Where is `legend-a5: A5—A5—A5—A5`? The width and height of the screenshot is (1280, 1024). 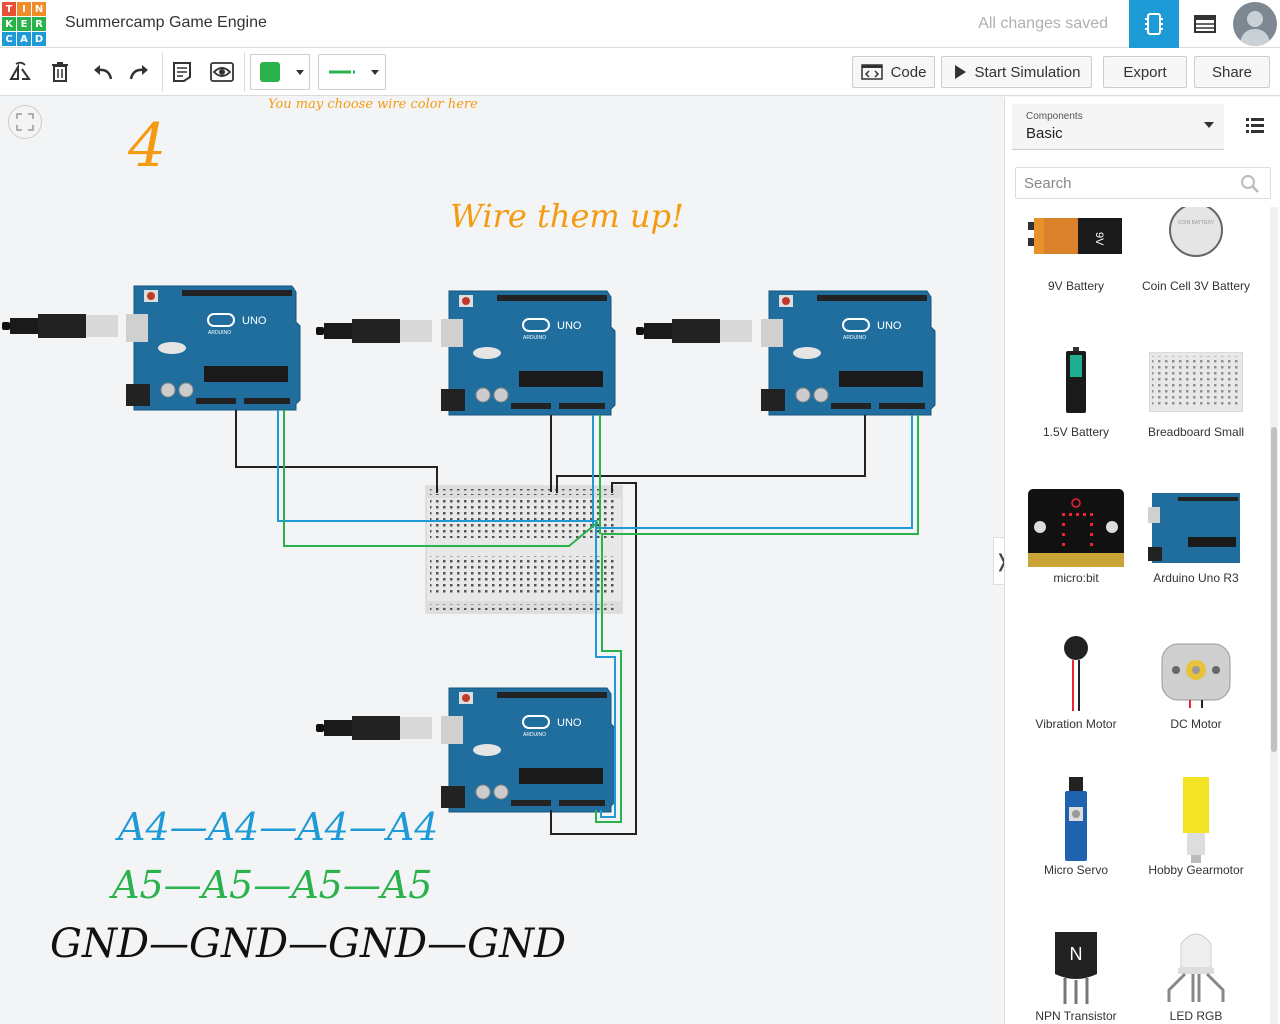
legend-a5: A5—A5—A5—A5 is located at coordinates (272, 885).